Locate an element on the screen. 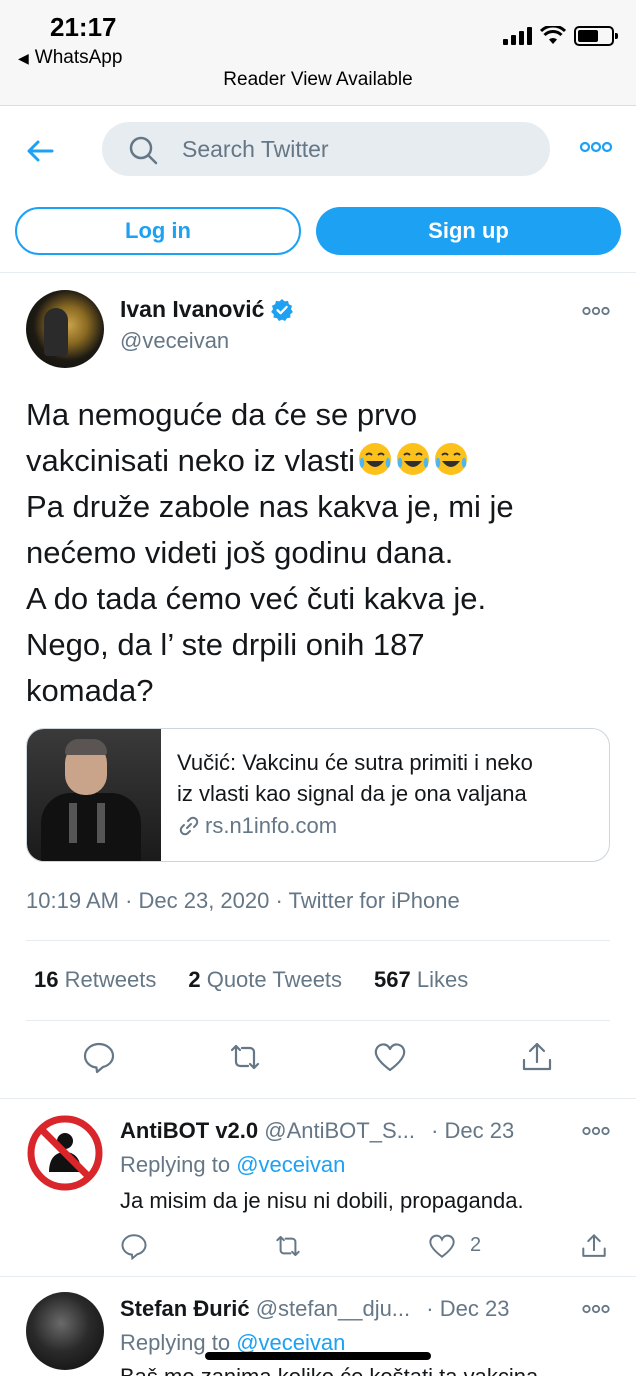 Image resolution: width=636 pixels, height=1376 pixels. retweets-count: 16 is located at coordinates (46, 979).